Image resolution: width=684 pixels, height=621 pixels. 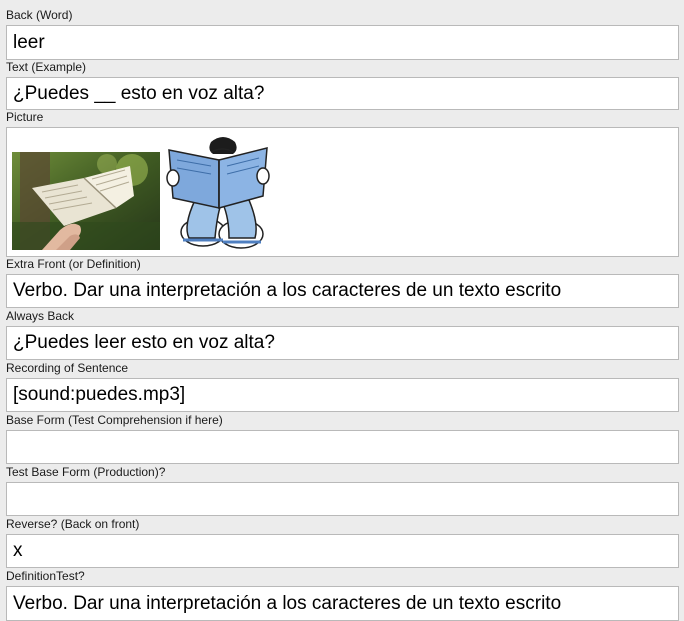 I want to click on field-value-always-back: ¿Puedes leer esto en voz alta?, so click(x=144, y=342).